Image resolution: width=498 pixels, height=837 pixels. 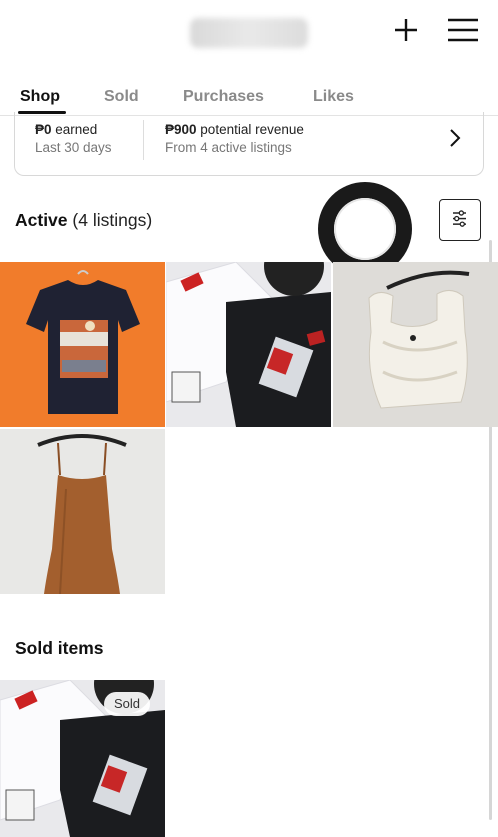 I want to click on earned-amount: ₱0, so click(x=43, y=129).